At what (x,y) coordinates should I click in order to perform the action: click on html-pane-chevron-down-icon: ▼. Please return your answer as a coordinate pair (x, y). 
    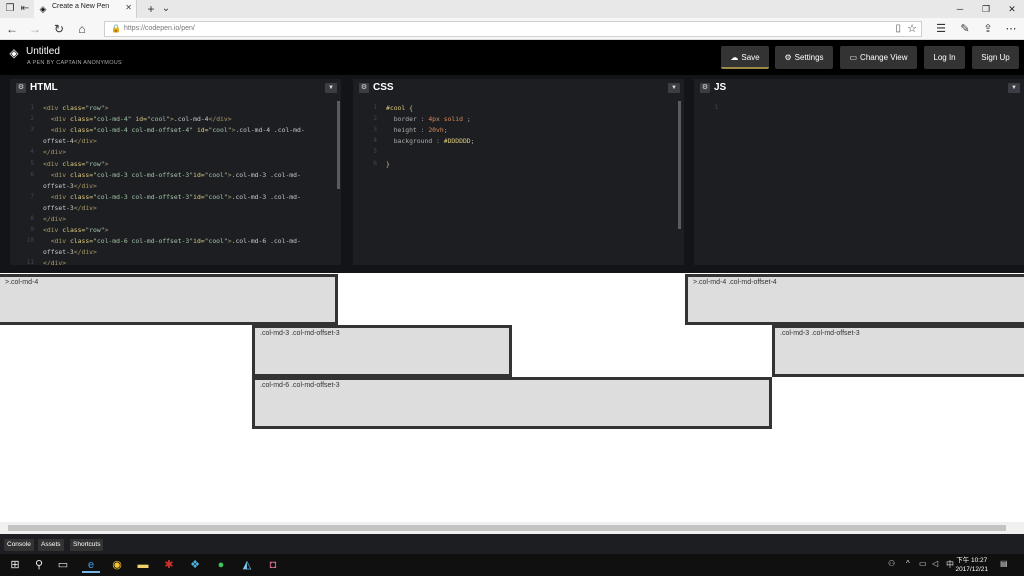
    Looking at the image, I should click on (331, 88).